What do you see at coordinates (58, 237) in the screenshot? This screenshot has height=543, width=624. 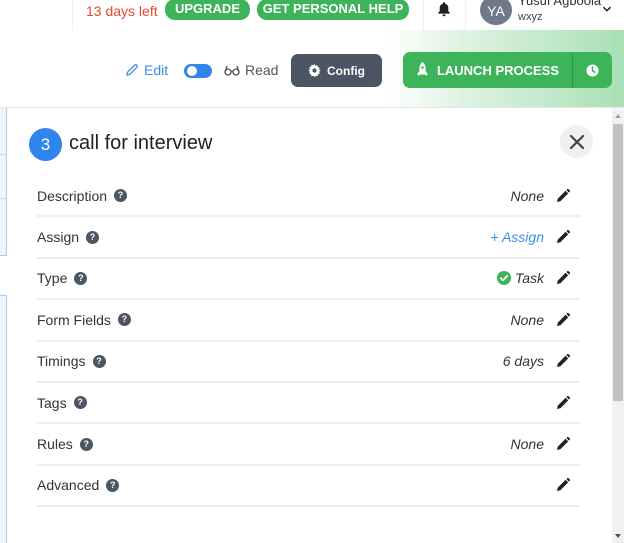 I see `property-label: Assign` at bounding box center [58, 237].